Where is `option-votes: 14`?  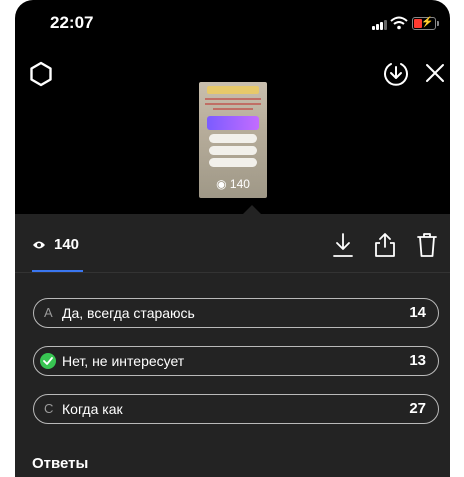
option-votes: 14 is located at coordinates (417, 312).